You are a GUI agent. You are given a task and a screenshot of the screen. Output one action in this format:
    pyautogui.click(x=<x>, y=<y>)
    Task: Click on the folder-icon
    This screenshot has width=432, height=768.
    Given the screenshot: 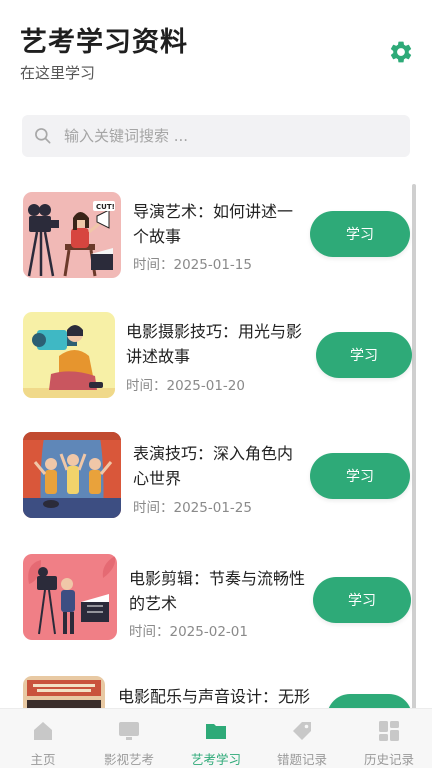 What is the action you would take?
    pyautogui.click(x=216, y=731)
    